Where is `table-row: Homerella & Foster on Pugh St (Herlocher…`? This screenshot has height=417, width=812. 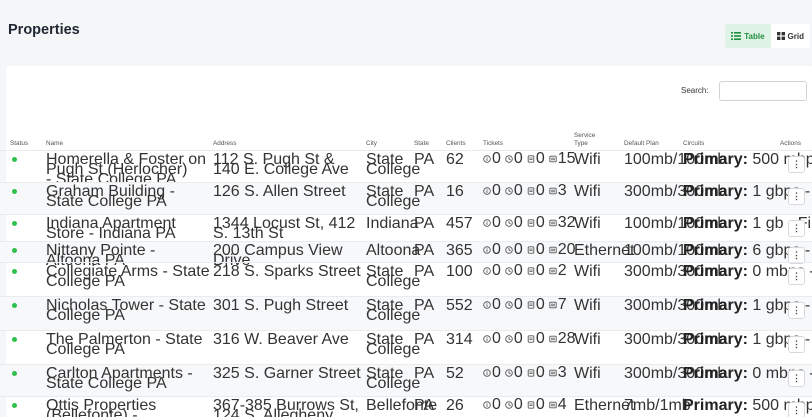
table-row: Homerella & Foster on Pugh St (Herlocher… is located at coordinates (406, 169).